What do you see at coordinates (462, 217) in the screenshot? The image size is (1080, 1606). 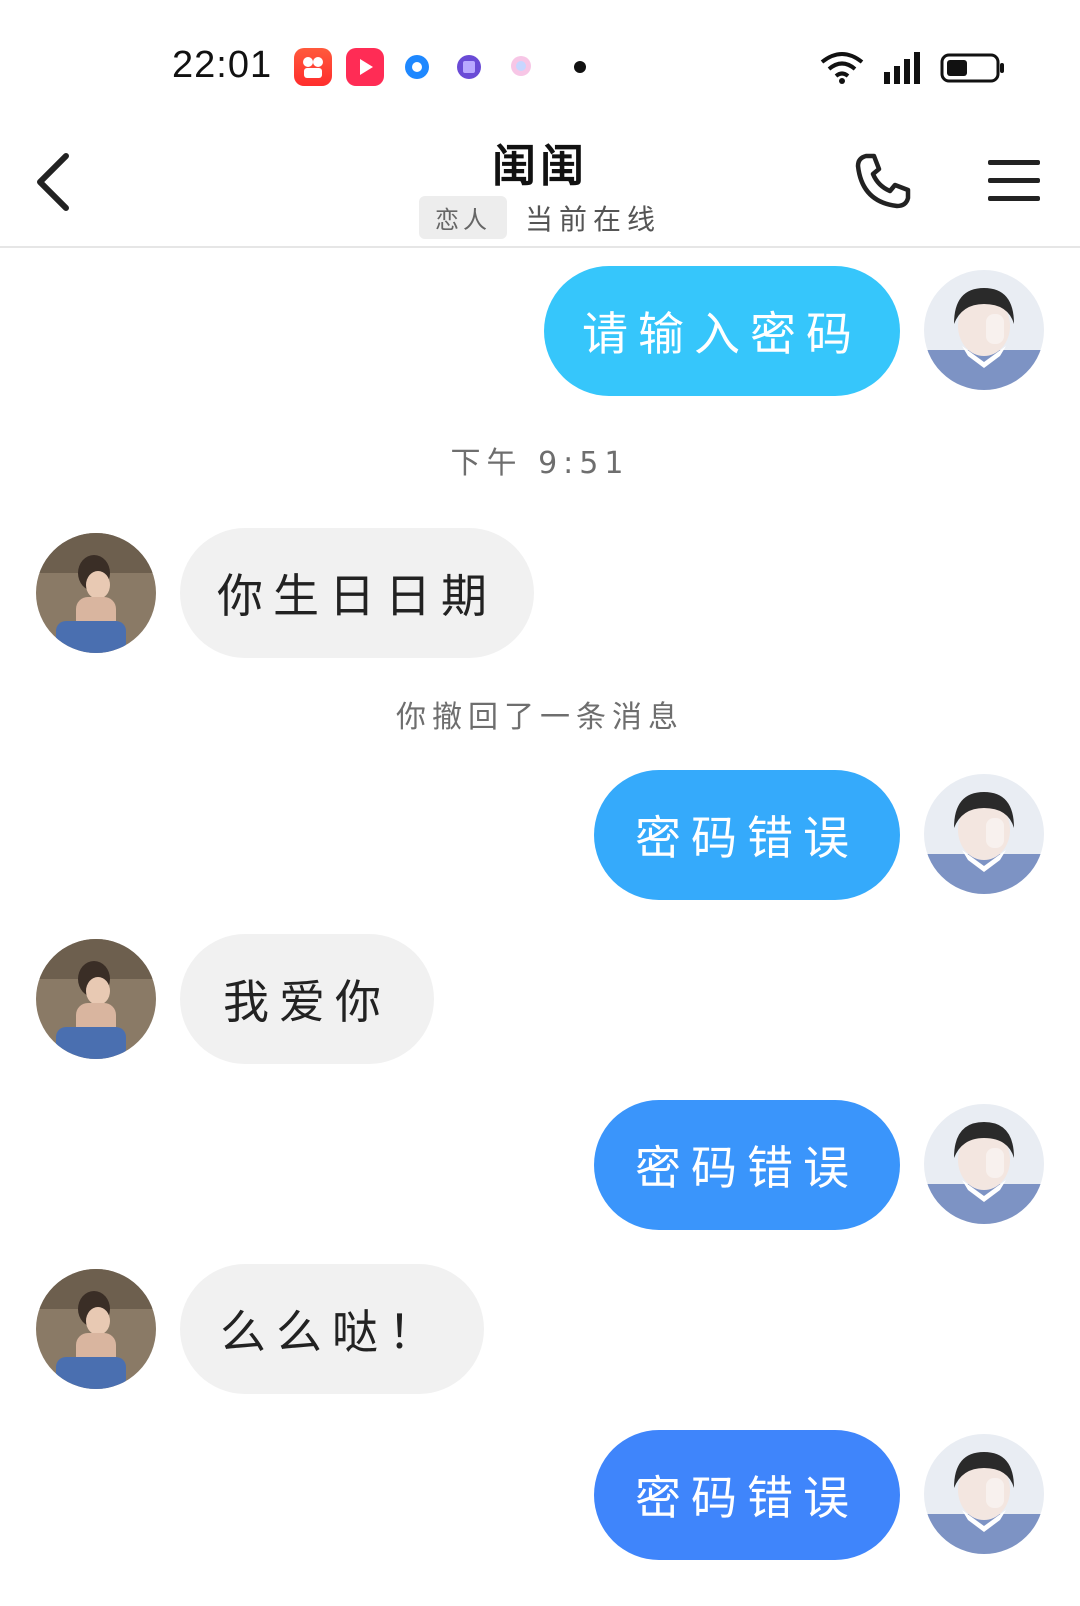 I see `relation-badge: 恋人` at bounding box center [462, 217].